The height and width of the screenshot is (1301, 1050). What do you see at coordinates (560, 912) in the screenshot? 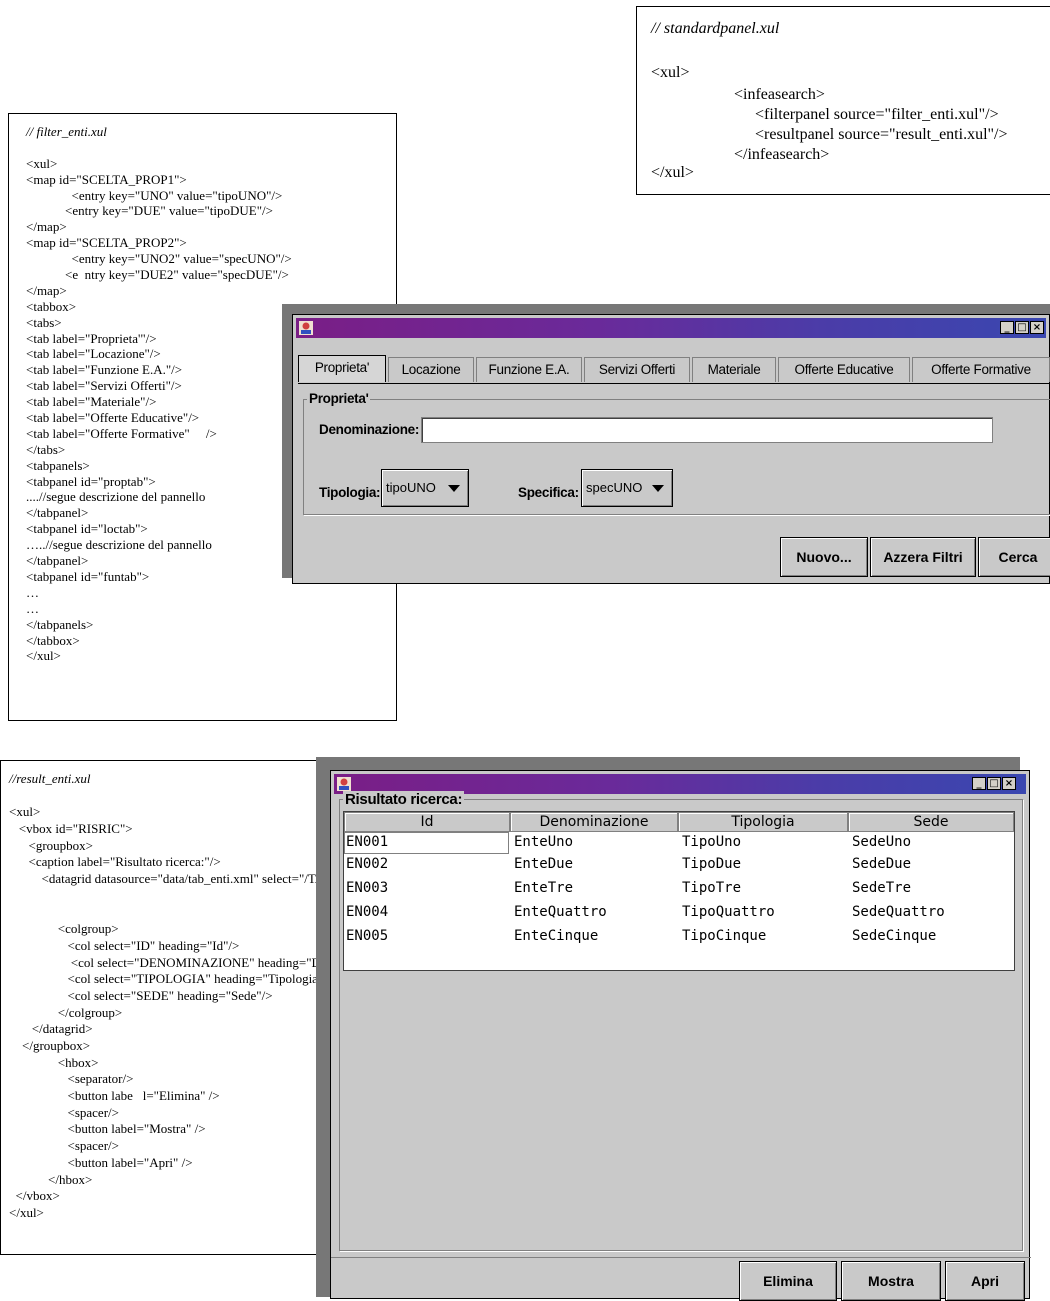
I see `cell-denominazione: EnteQuattro` at bounding box center [560, 912].